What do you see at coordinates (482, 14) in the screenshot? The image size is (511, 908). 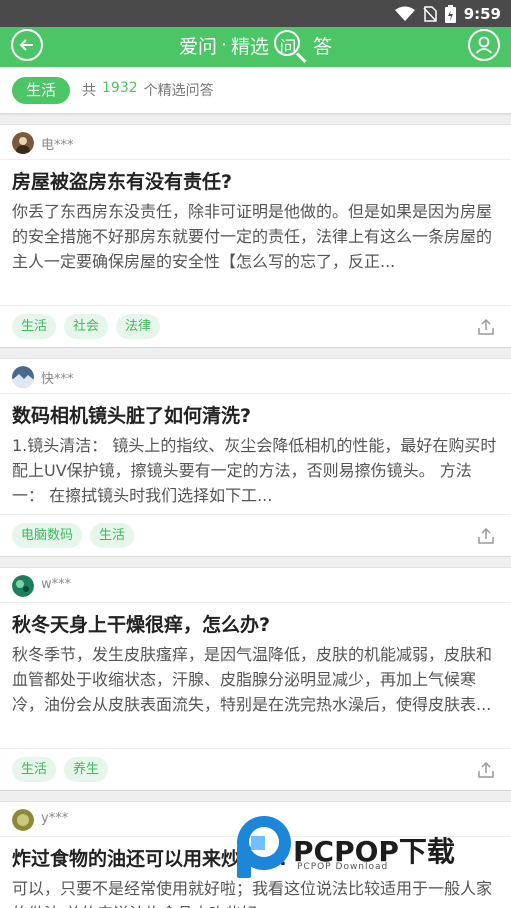 I see `clock: 9:59` at bounding box center [482, 14].